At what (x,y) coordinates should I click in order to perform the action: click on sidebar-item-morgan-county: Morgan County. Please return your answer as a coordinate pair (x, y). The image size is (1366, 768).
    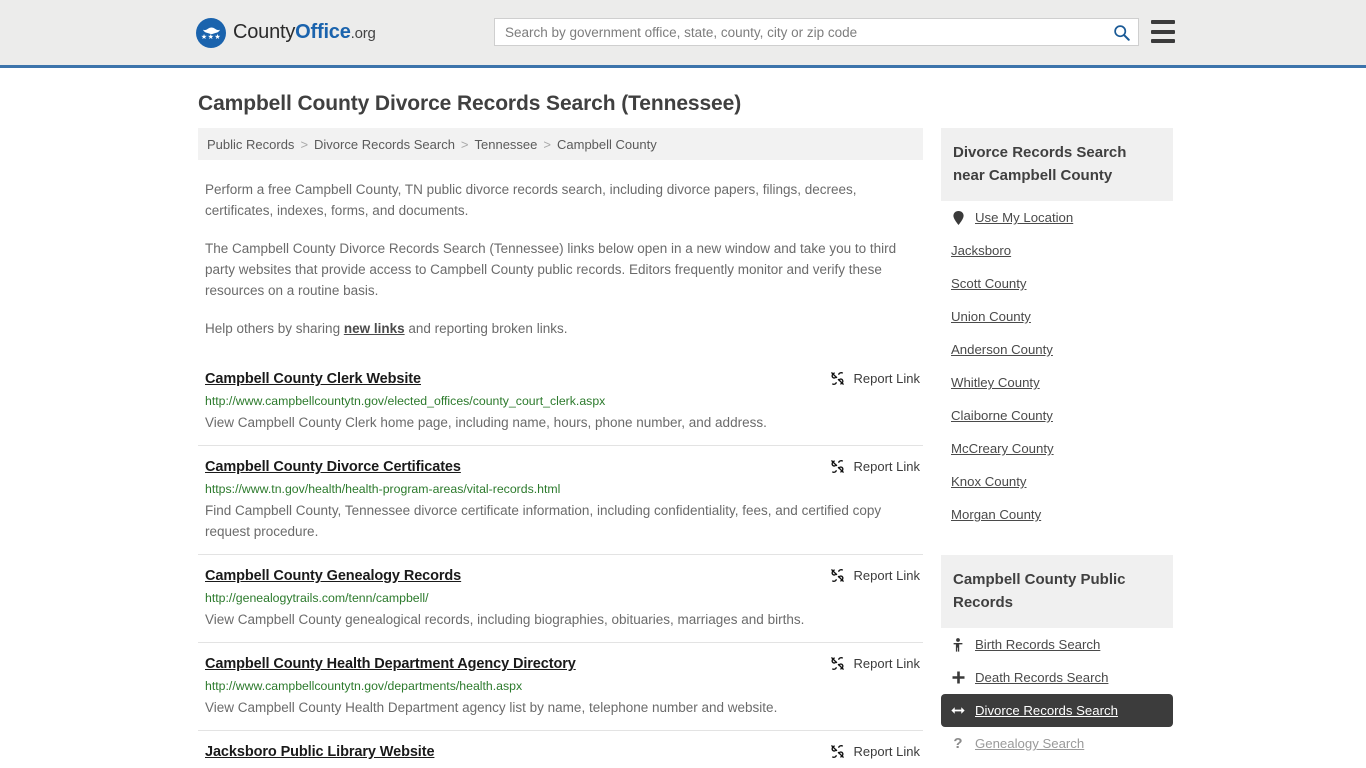
    Looking at the image, I should click on (1057, 514).